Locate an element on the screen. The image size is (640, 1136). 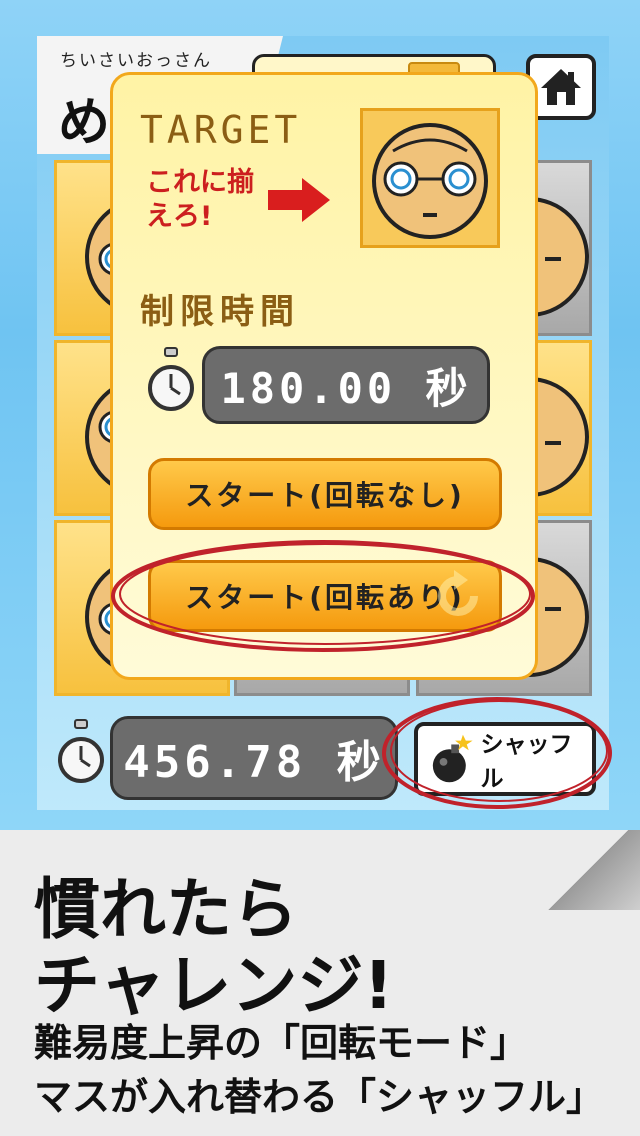
arrow-right-icon is located at coordinates (299, 200).